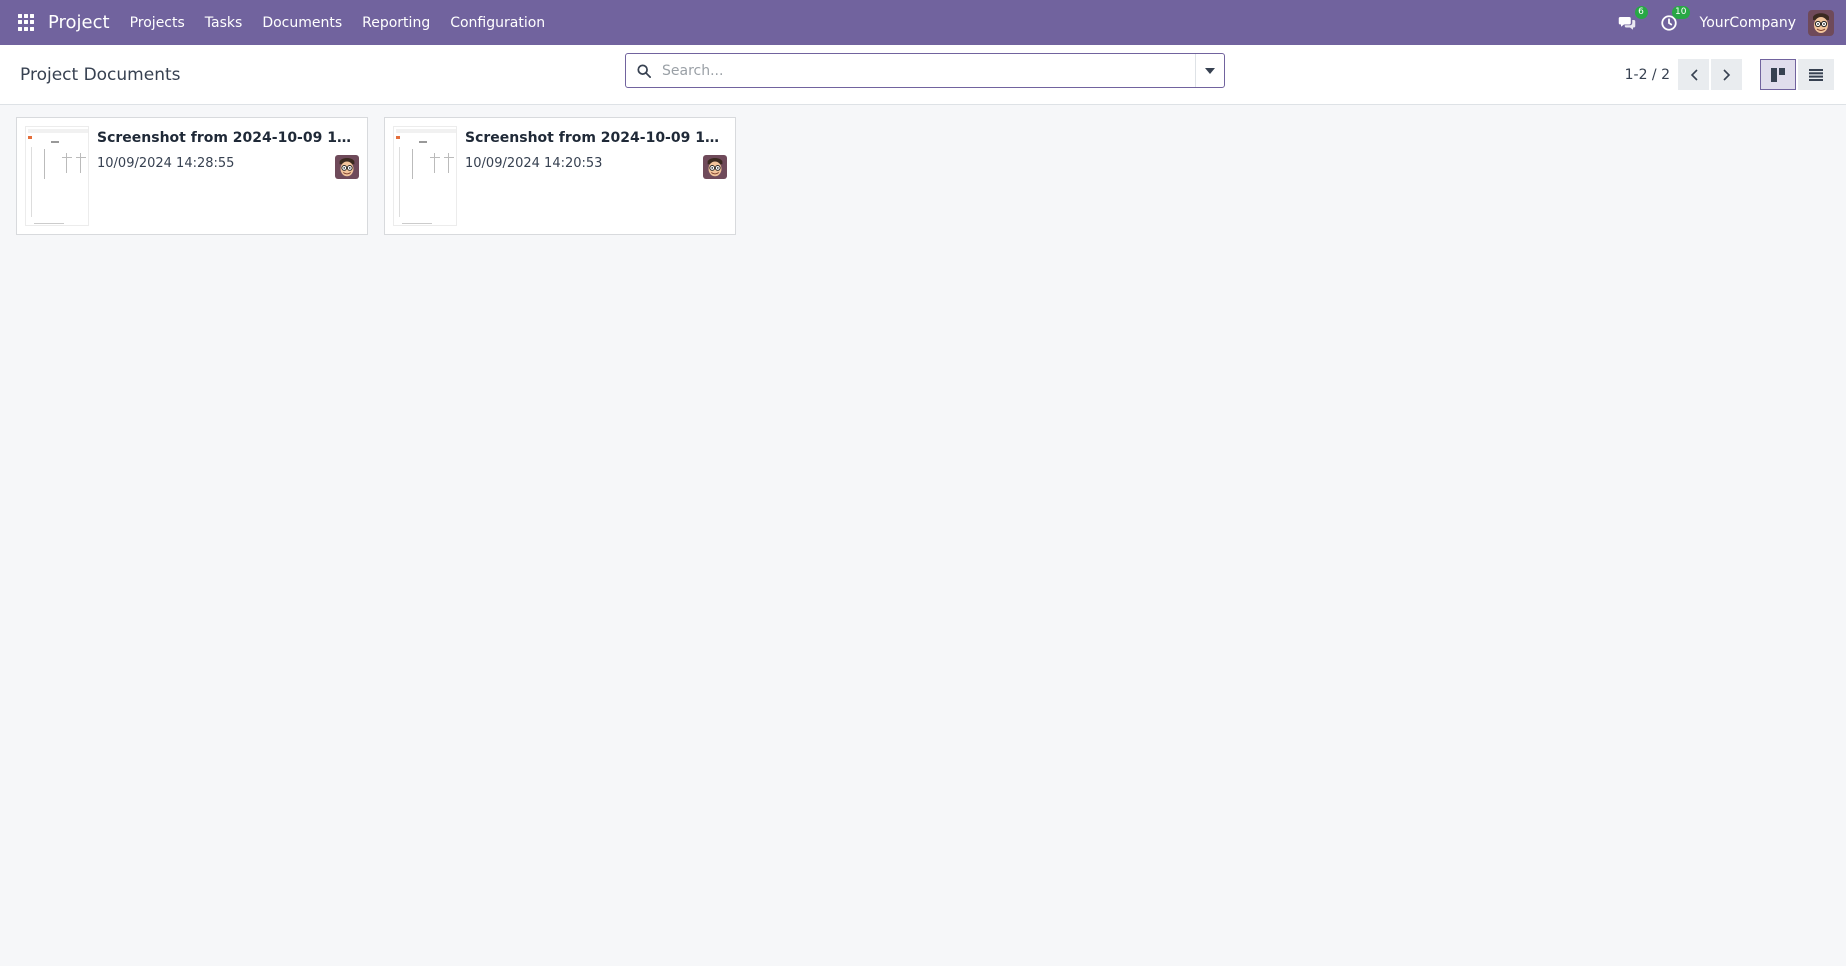 The image size is (1846, 966). Describe the element at coordinates (497, 23) in the screenshot. I see `menu-item-configuration: Configuration` at that location.